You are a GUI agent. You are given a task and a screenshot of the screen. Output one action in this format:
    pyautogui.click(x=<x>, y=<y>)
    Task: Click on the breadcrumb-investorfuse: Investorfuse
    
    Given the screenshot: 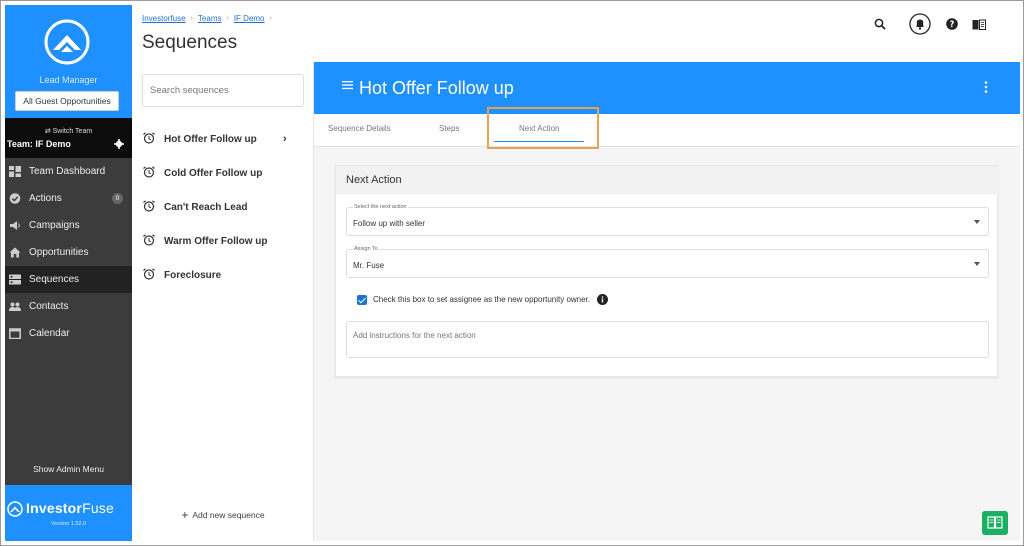 What is the action you would take?
    pyautogui.click(x=164, y=18)
    